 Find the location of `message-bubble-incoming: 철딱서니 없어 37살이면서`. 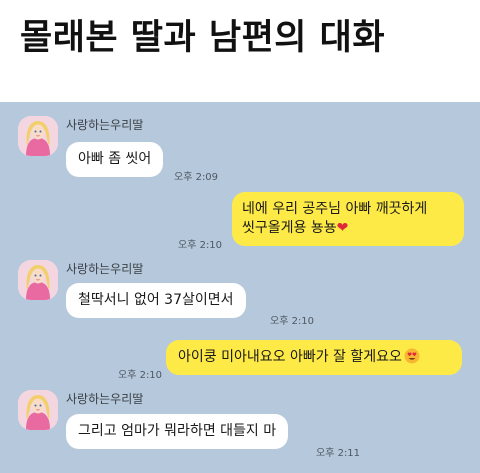

message-bubble-incoming: 철딱서니 없어 37살이면서 is located at coordinates (156, 300).